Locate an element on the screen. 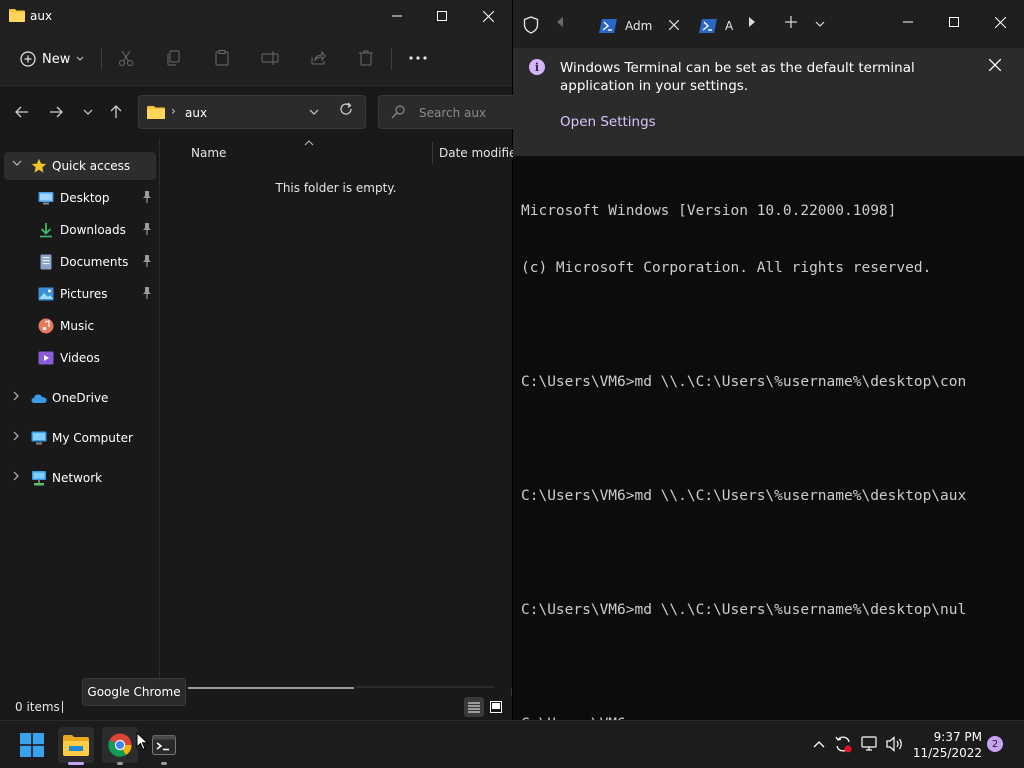  back-button is located at coordinates (22, 112).